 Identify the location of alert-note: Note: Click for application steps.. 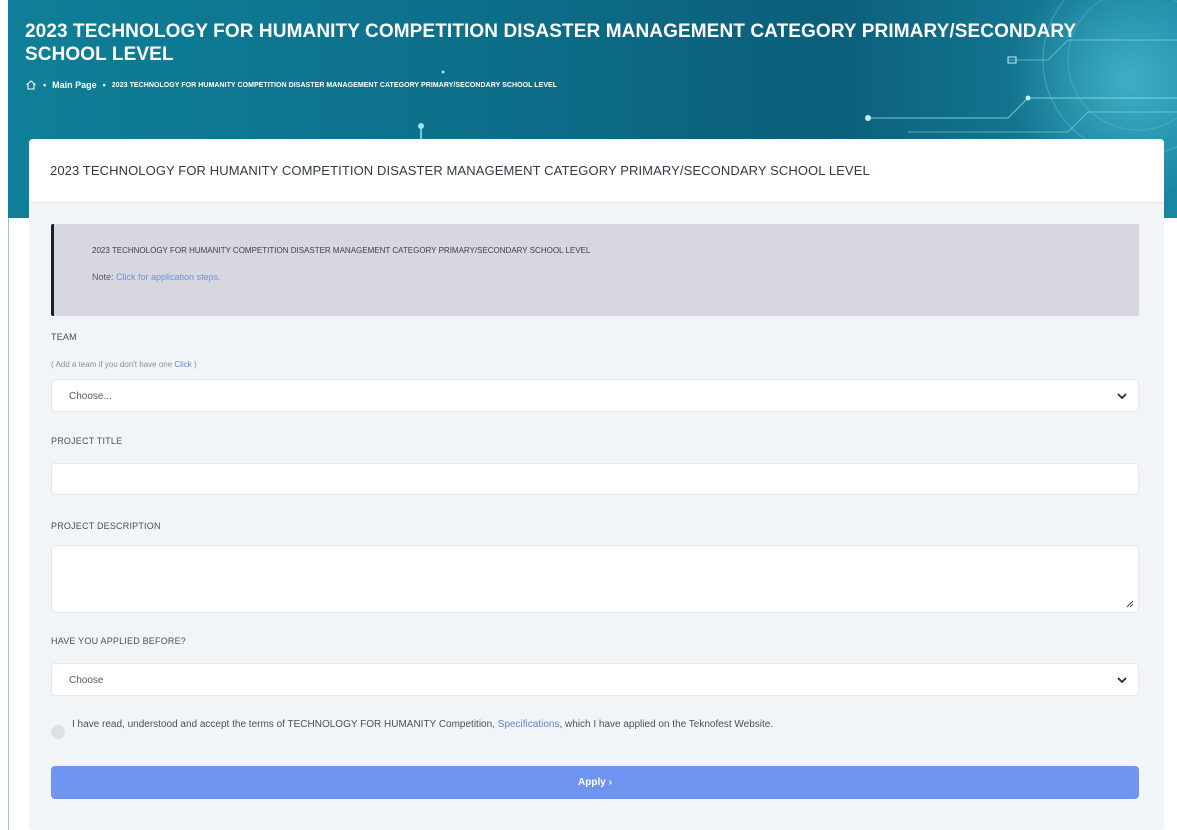
(156, 277).